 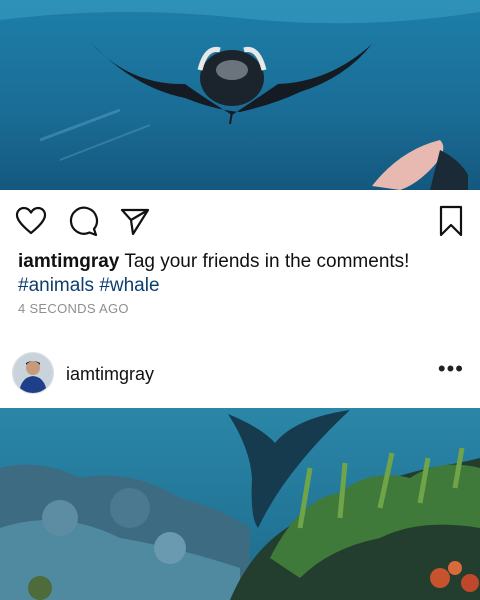 I want to click on post-action-bar, so click(x=240, y=220).